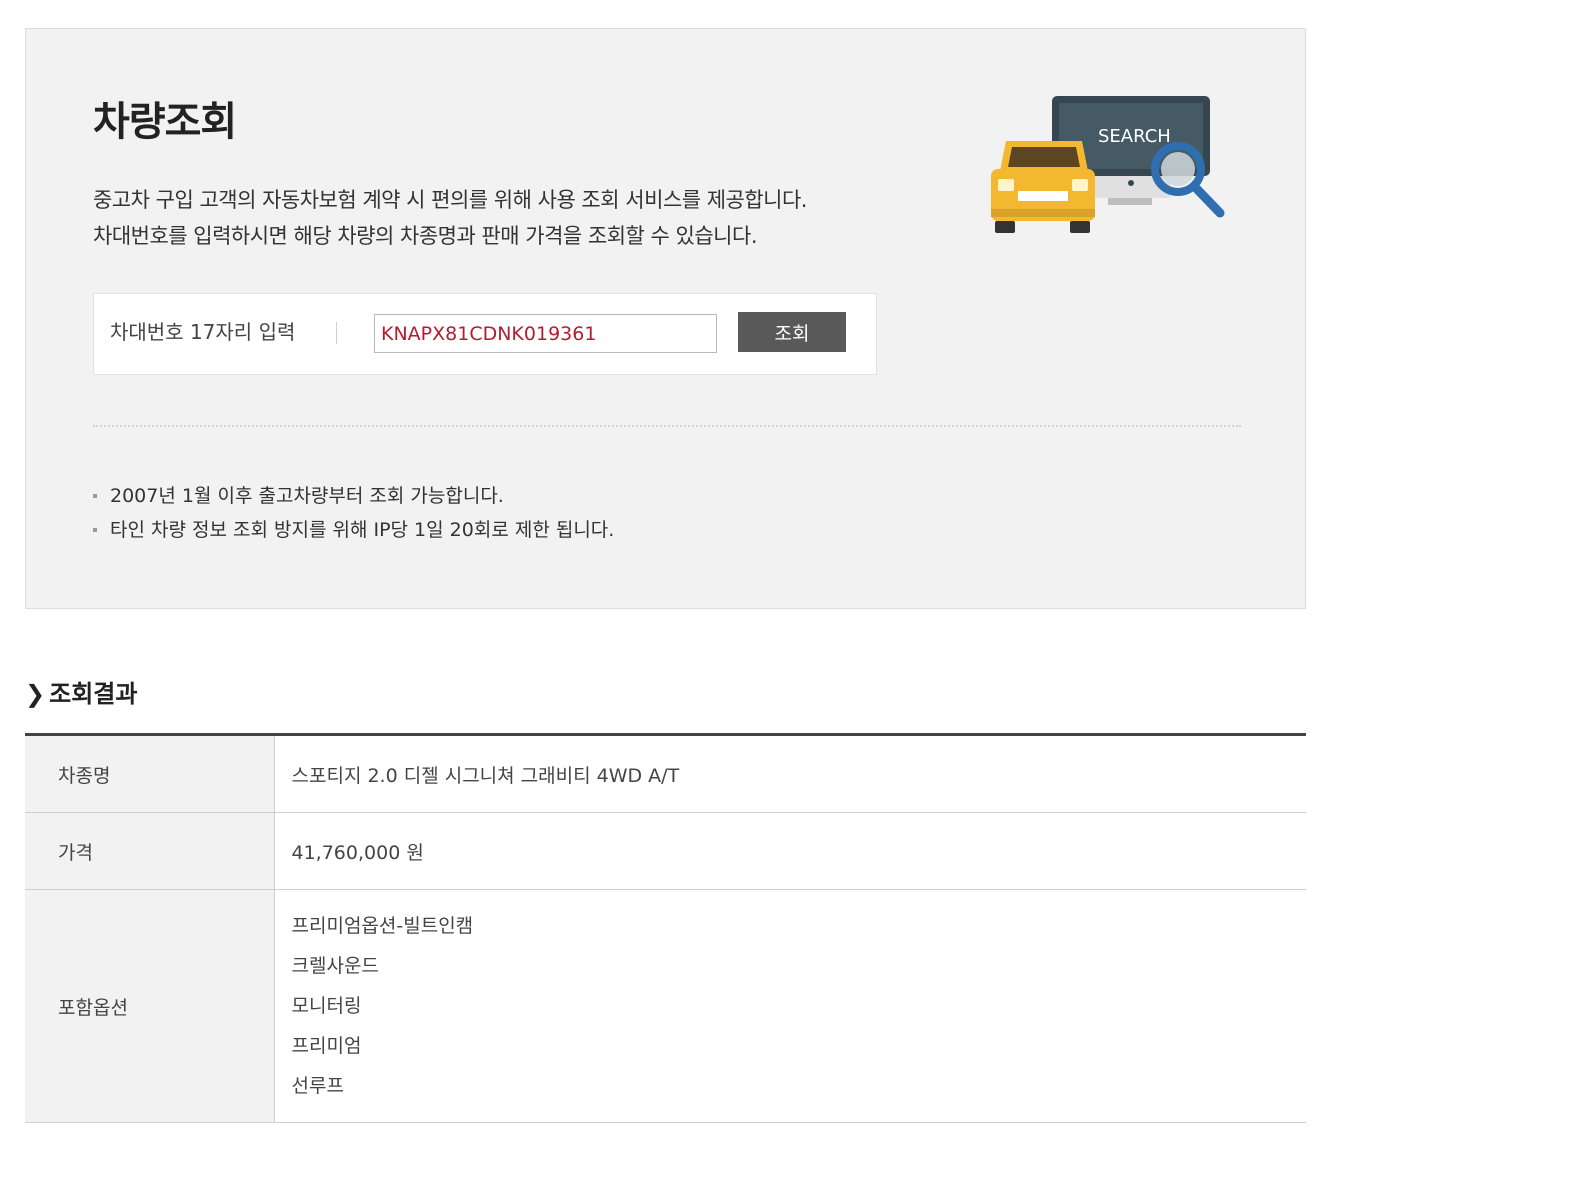 The width and height of the screenshot is (1593, 1200). I want to click on table-row-price: 가격 41,760,000 원, so click(665, 851).